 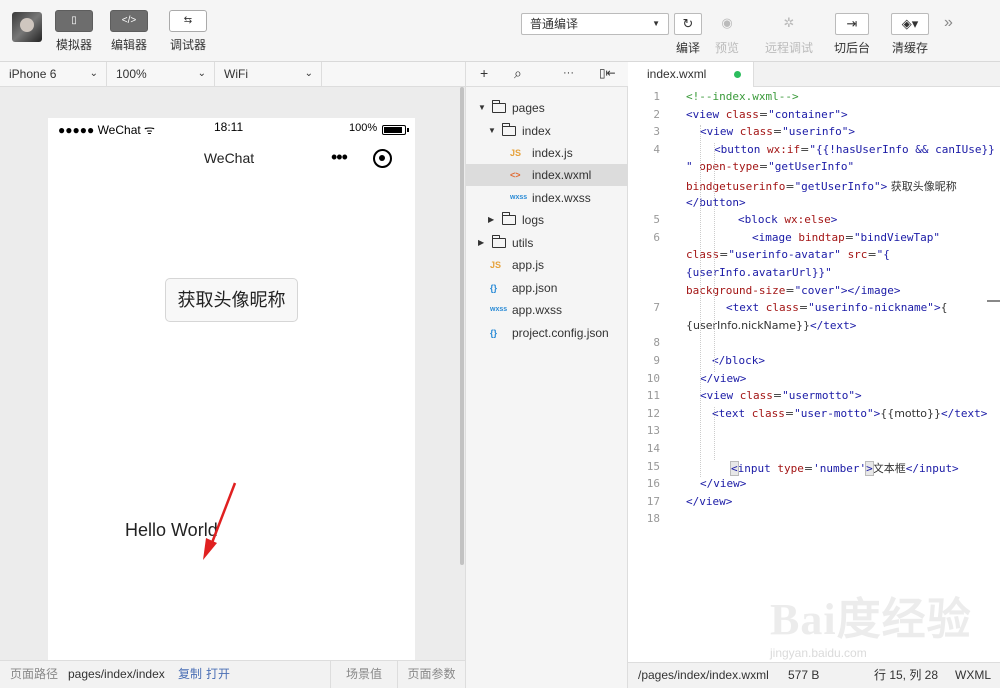 I want to click on nav-title: WeChat, so click(x=229, y=158).